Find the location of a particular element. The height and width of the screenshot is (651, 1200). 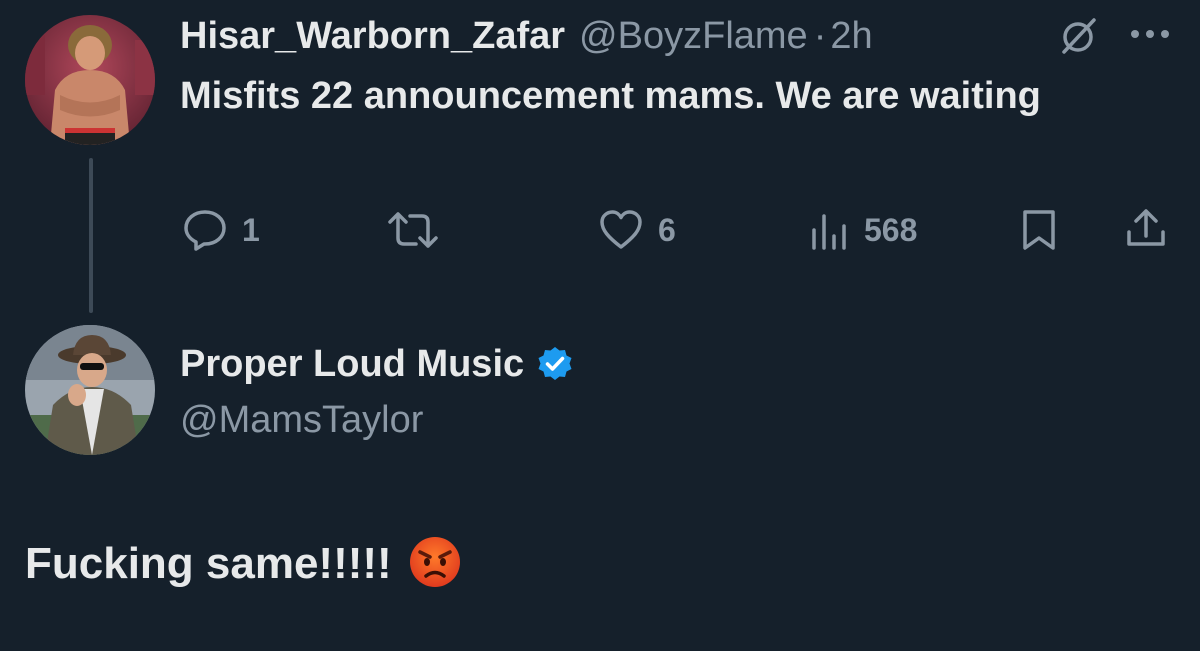

parent-avatar is located at coordinates (90, 80).